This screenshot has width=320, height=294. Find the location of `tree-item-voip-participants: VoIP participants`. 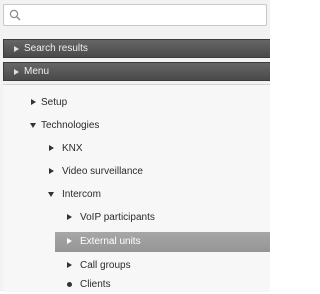

tree-item-voip-participants: VoIP participants is located at coordinates (135, 218).